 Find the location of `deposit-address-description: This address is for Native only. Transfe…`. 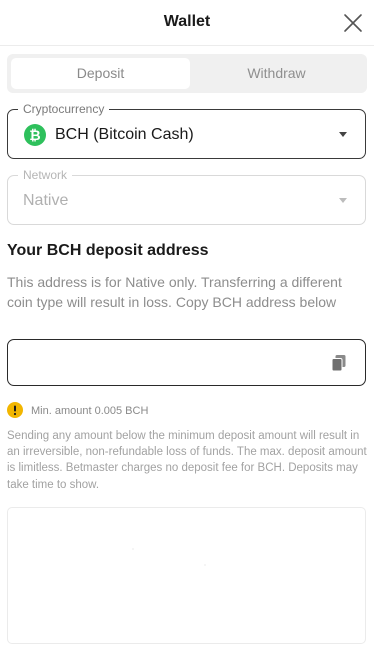

deposit-address-description: This address is for Native only. Transfe… is located at coordinates (174, 292).